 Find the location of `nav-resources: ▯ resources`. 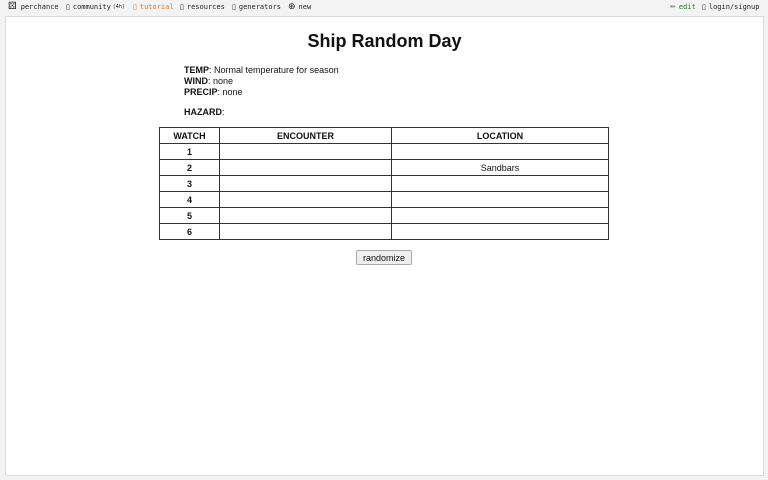

nav-resources: ▯ resources is located at coordinates (202, 7).